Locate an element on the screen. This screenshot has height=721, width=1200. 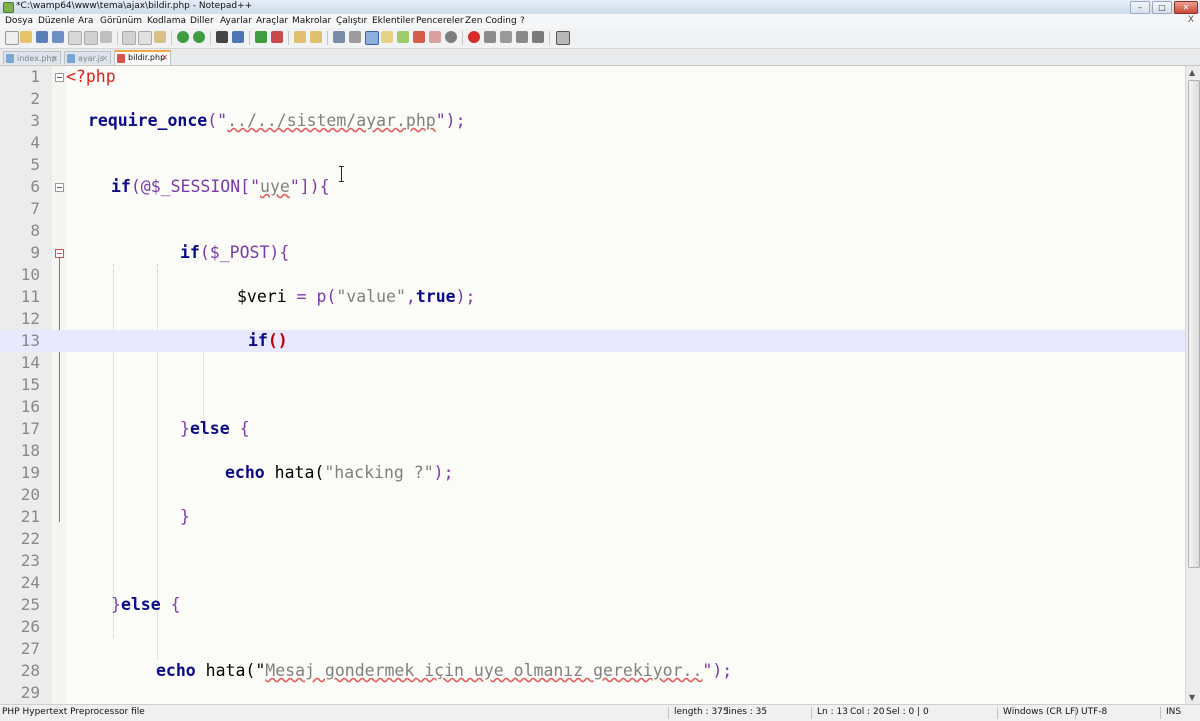
status-line-num: Ln : 13 is located at coordinates (832, 712).